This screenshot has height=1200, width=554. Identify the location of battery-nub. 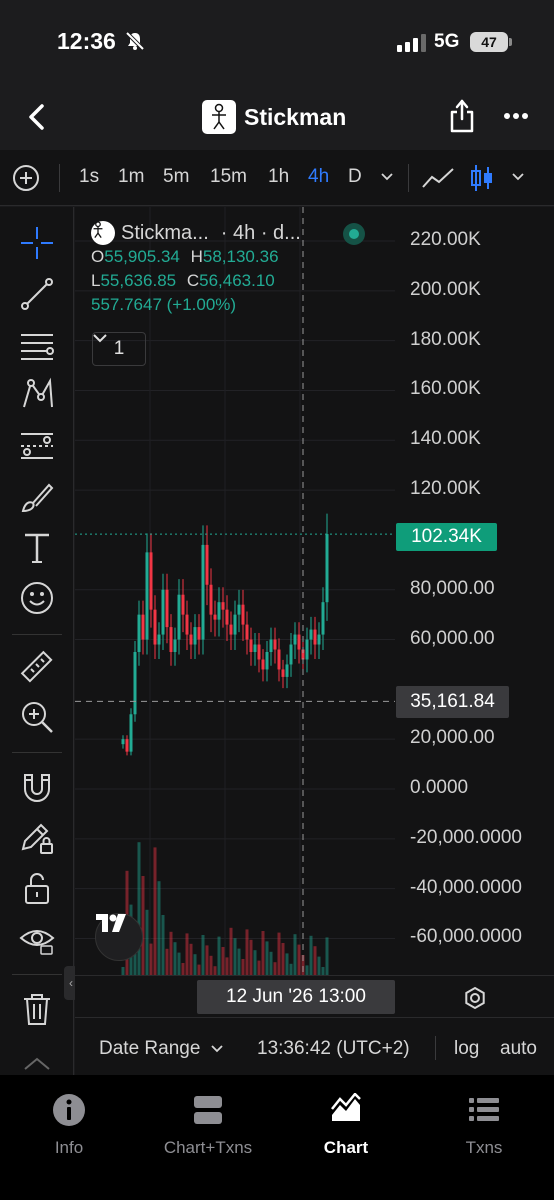
(510, 42).